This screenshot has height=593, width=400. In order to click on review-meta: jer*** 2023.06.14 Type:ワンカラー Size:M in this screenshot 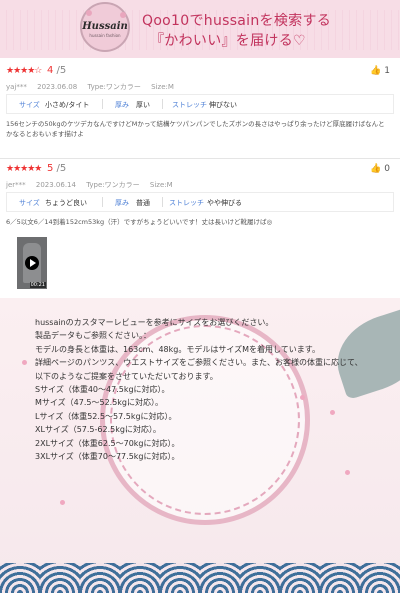, I will do `click(93, 185)`.